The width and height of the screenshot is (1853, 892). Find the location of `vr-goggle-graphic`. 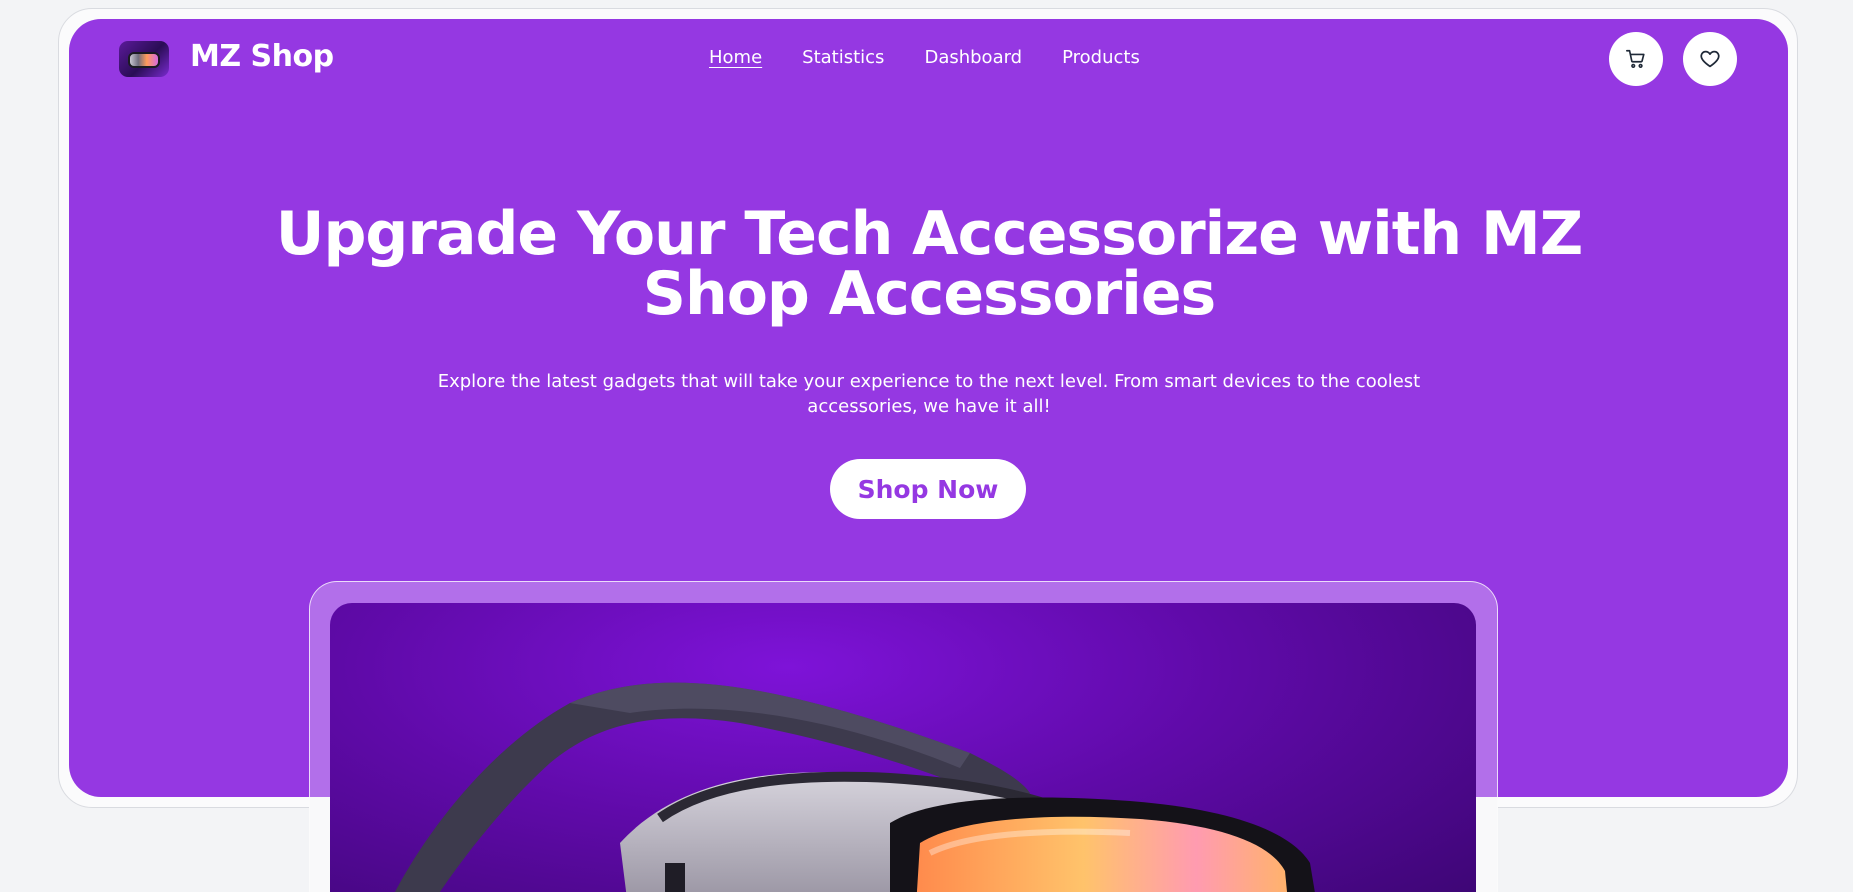

vr-goggle-graphic is located at coordinates (144, 60).